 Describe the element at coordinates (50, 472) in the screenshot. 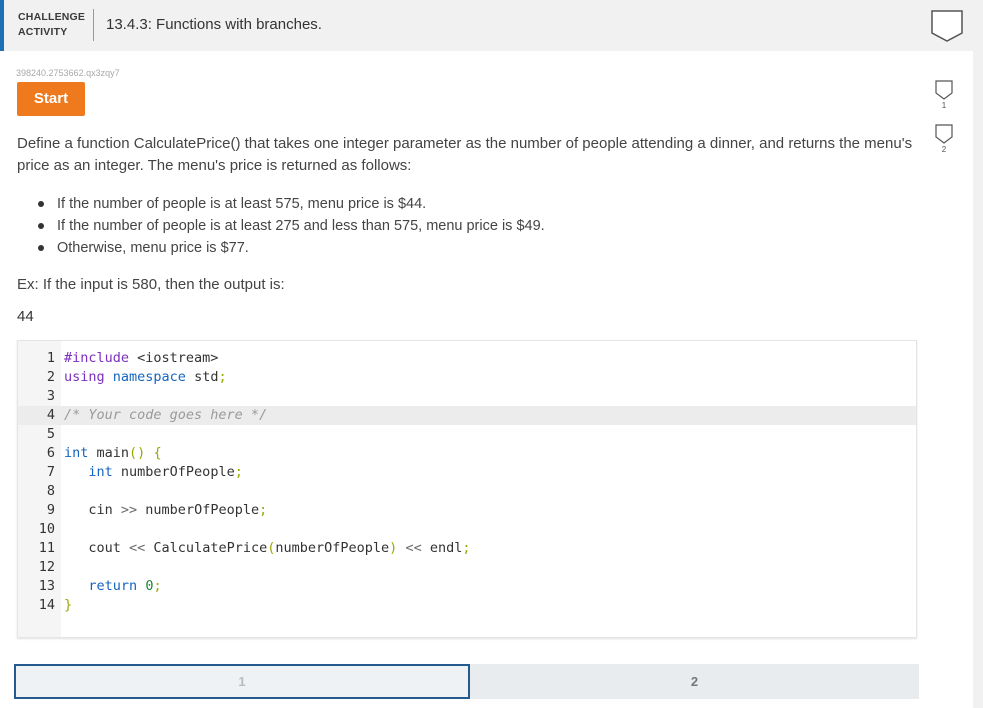

I see `line-number: 7` at that location.